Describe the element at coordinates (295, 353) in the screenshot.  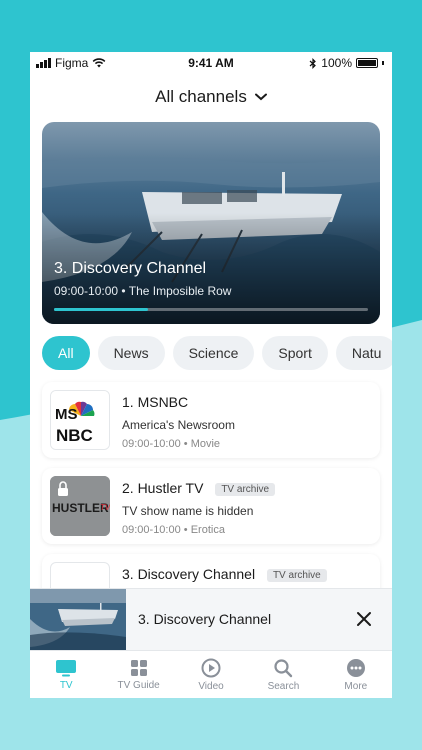
I see `filter-sport: Sport` at that location.